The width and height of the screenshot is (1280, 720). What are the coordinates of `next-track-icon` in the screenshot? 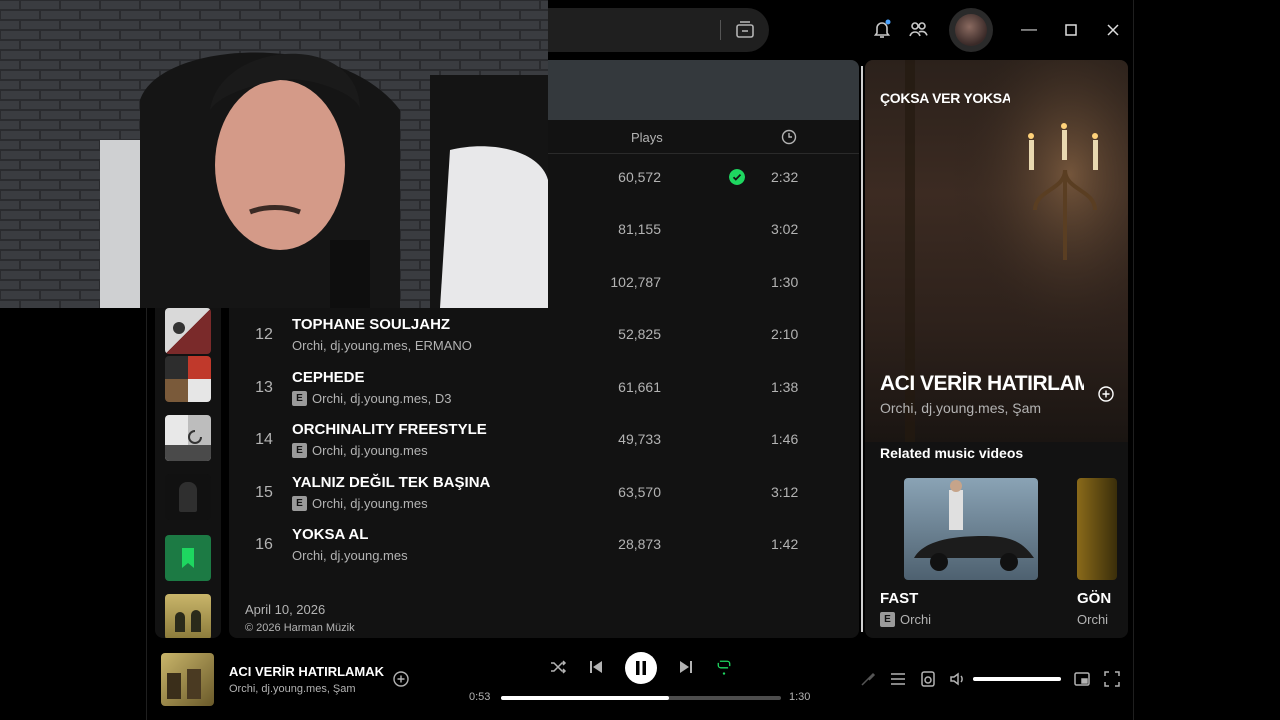 It's located at (686, 667).